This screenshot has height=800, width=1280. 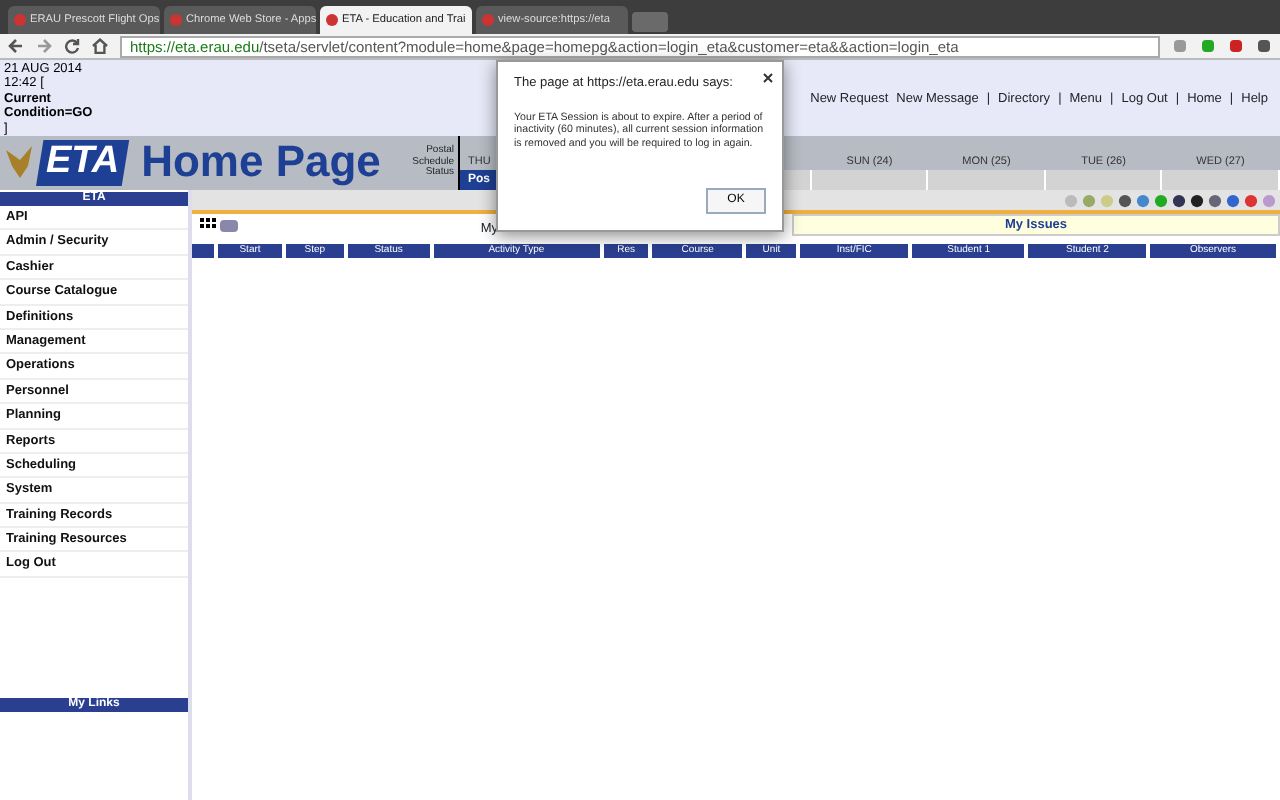 What do you see at coordinates (83, 163) in the screenshot?
I see `logo-text: ETA` at bounding box center [83, 163].